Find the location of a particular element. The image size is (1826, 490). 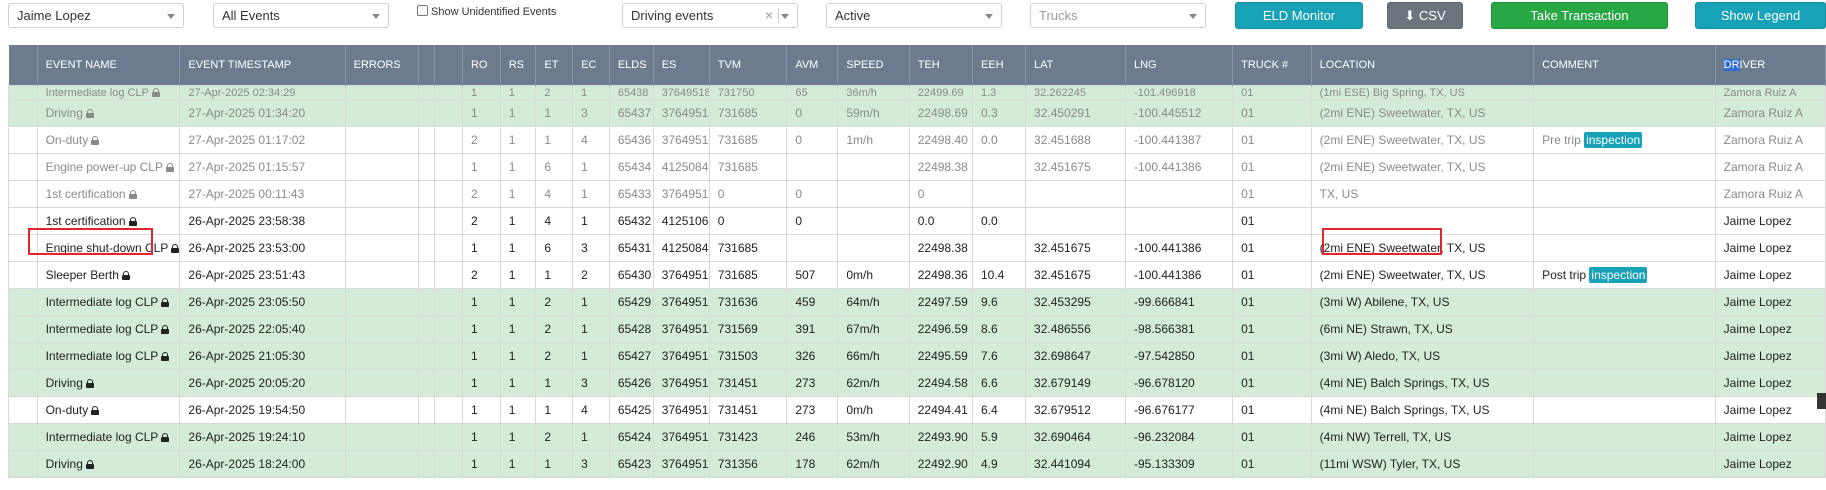

take-transaction-button: Take Transaction is located at coordinates (1579, 15).